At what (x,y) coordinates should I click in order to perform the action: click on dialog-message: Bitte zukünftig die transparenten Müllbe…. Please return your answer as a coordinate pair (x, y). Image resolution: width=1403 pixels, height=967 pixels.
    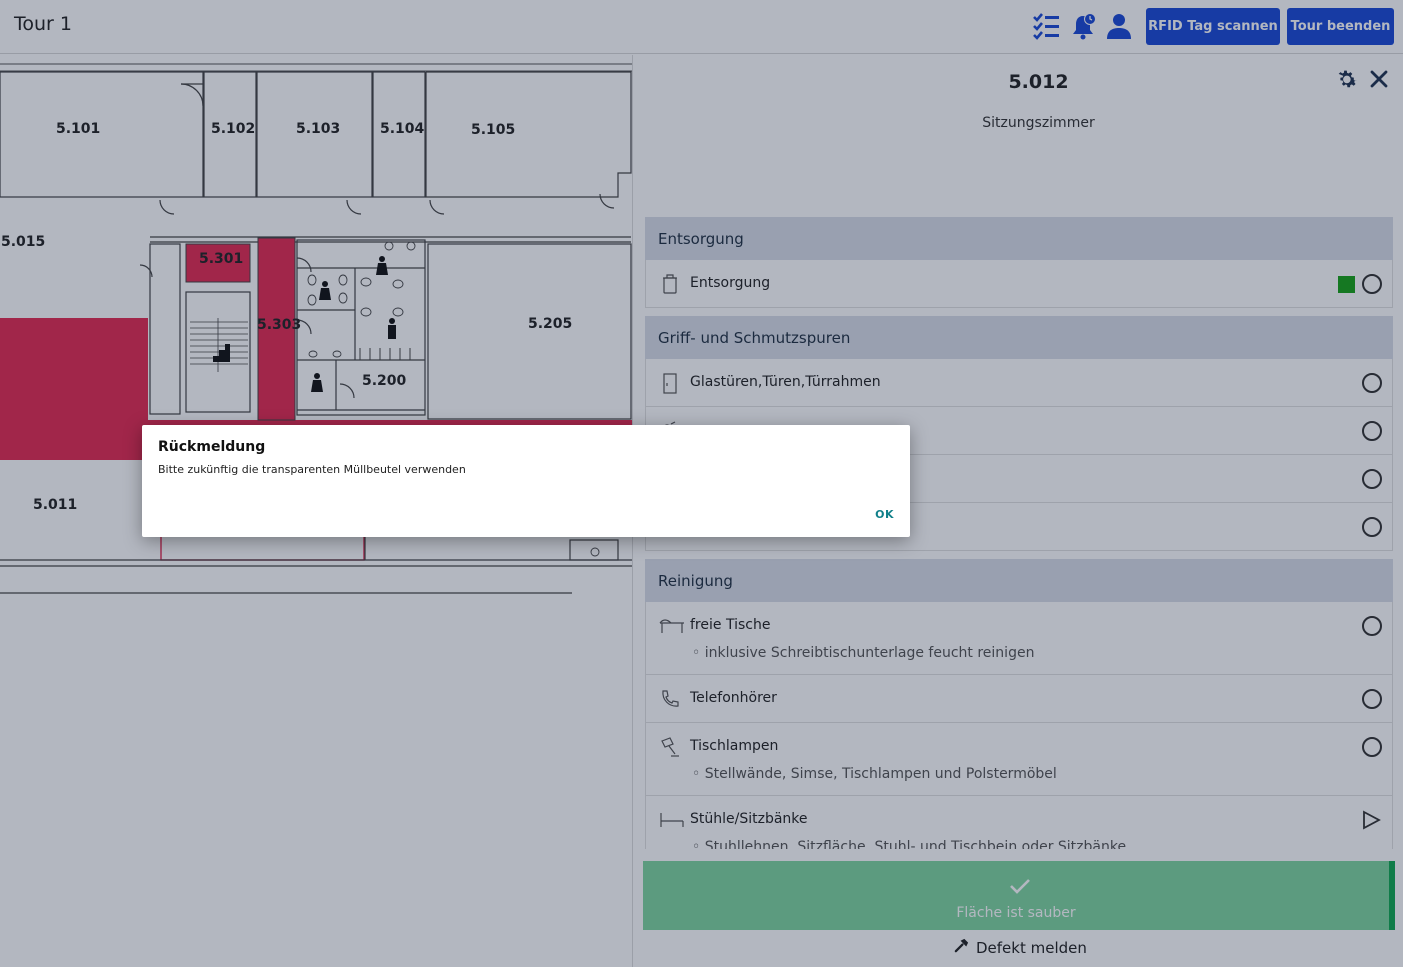
    Looking at the image, I should click on (312, 469).